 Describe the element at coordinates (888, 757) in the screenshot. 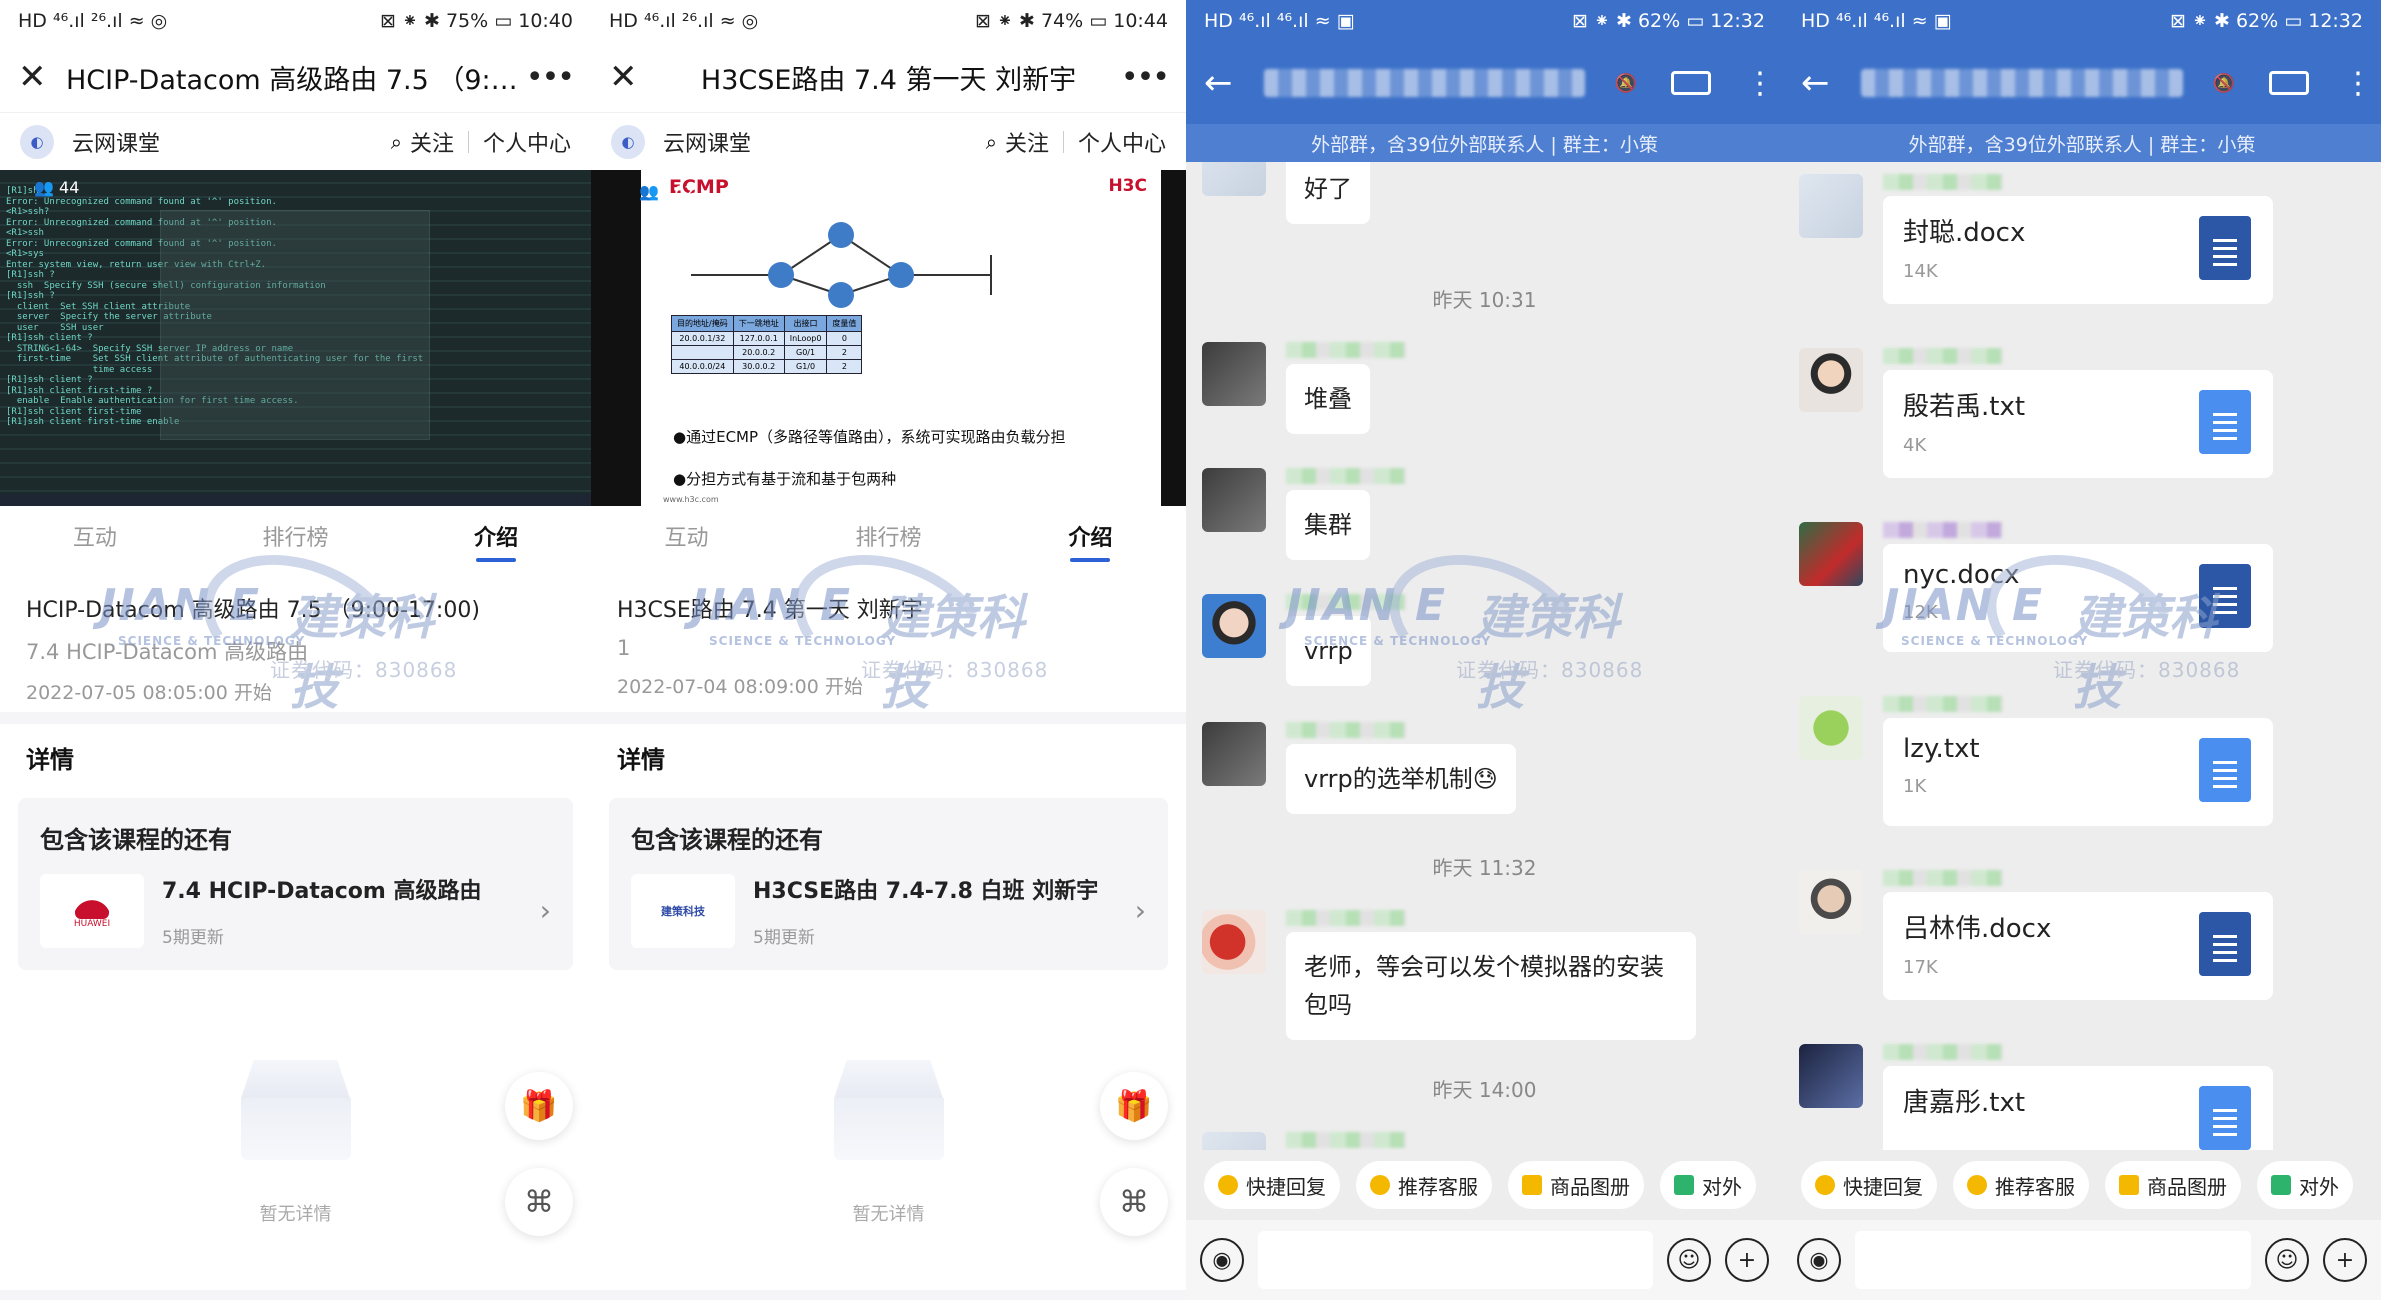

I see `detail-heading: 详情` at that location.